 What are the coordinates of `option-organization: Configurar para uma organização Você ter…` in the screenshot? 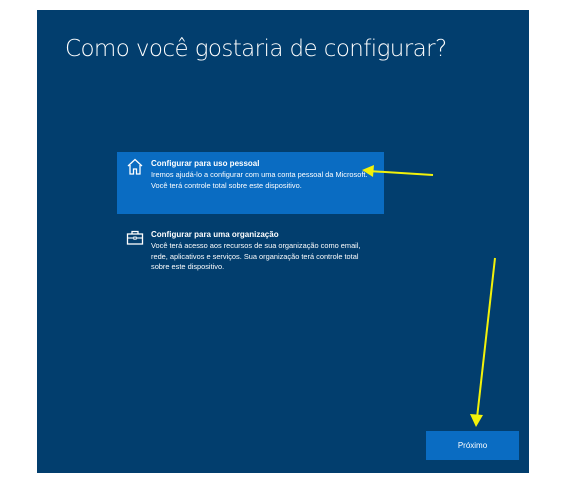 It's located at (250, 258).